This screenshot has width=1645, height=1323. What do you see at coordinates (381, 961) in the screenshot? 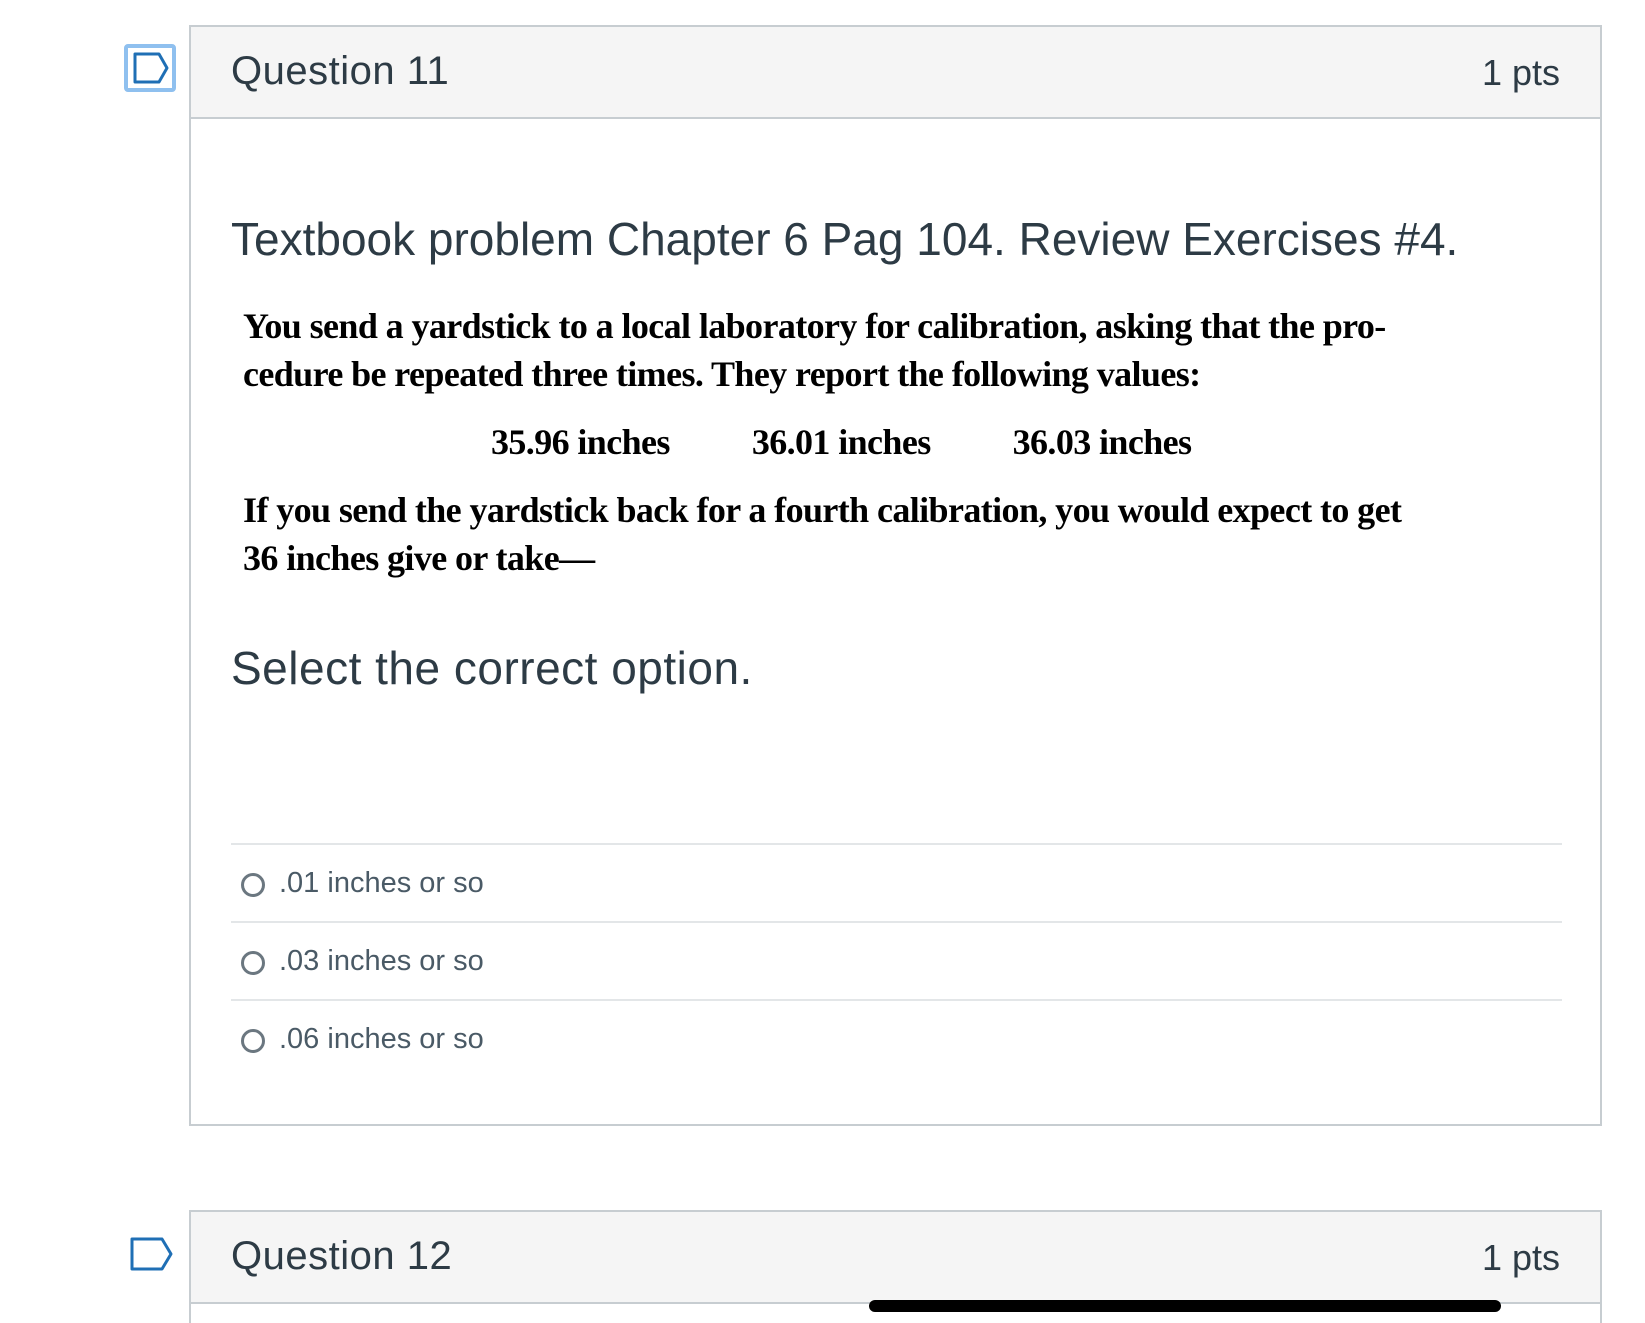
I see `answer-label: .03 inches or so` at bounding box center [381, 961].